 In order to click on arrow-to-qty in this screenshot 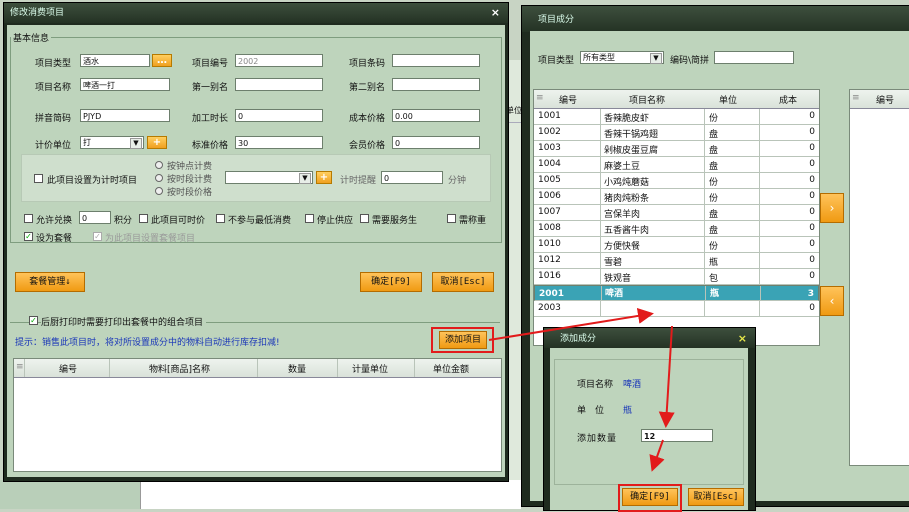, I will do `click(666, 376)`.